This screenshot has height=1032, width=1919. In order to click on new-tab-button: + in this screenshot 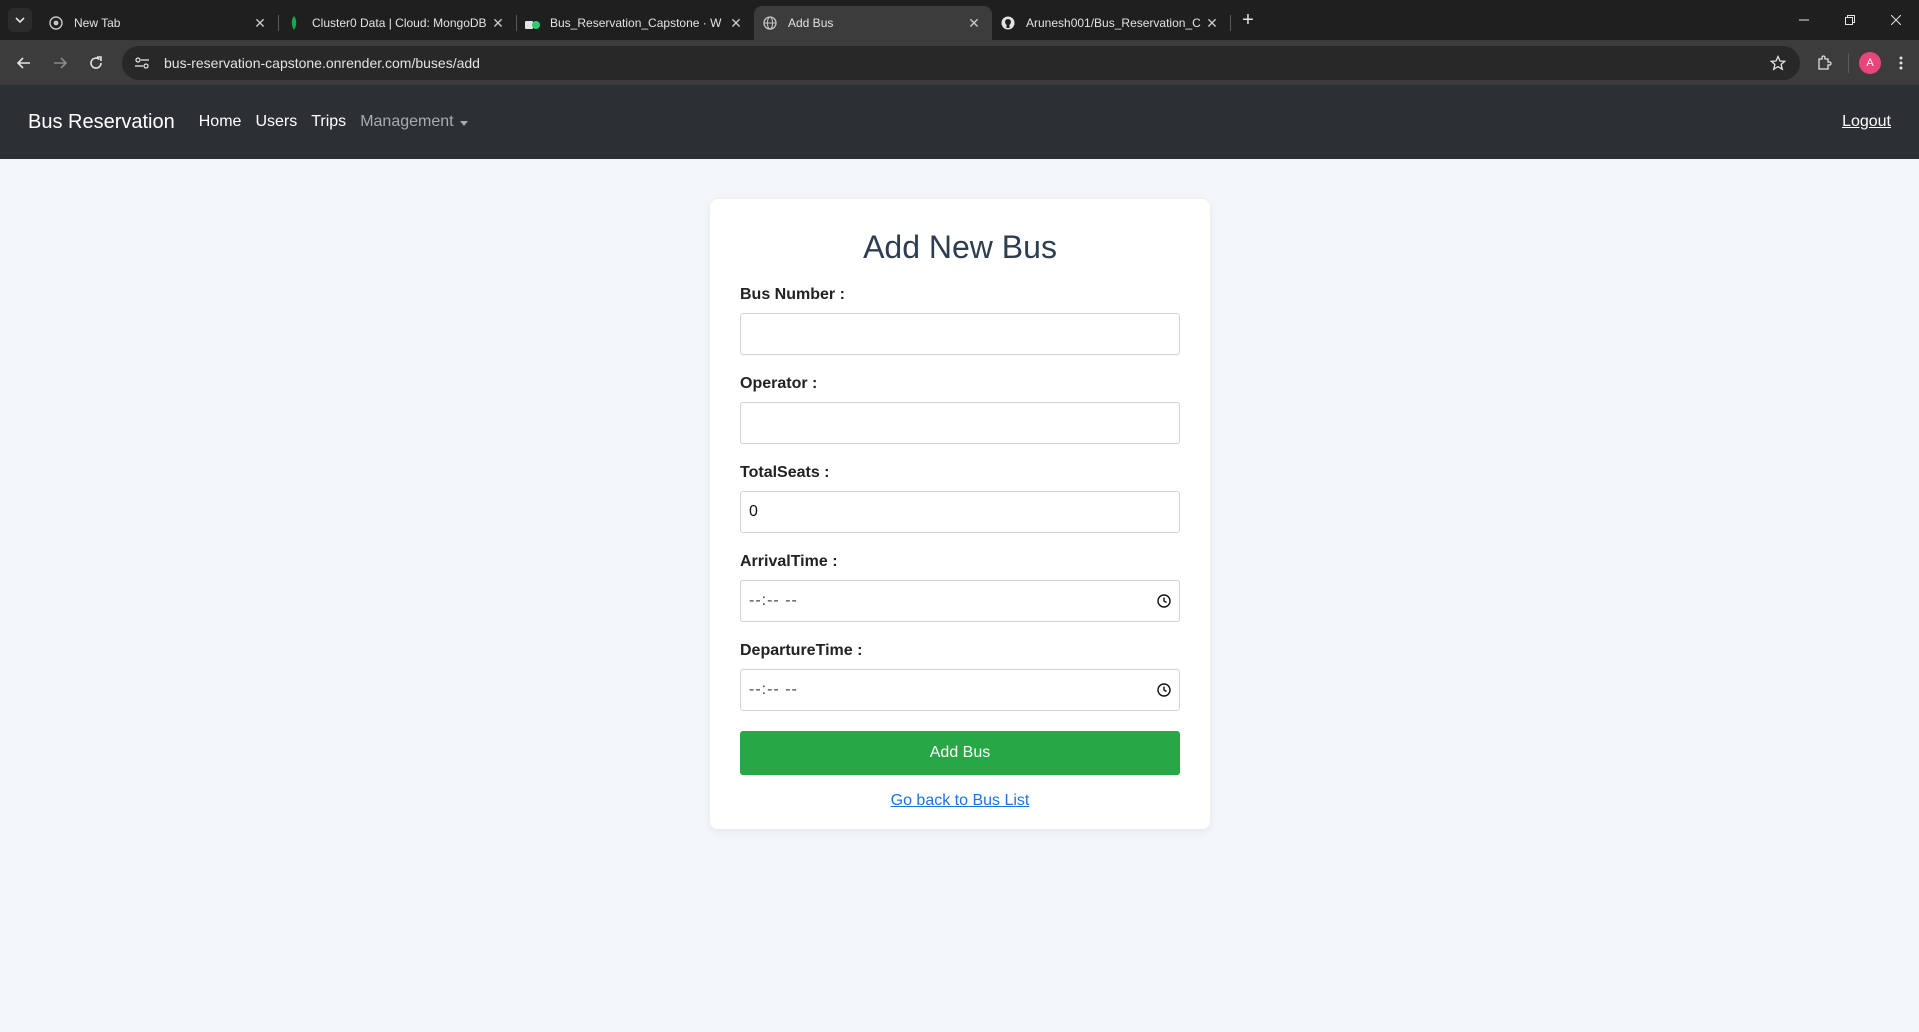, I will do `click(1248, 20)`.